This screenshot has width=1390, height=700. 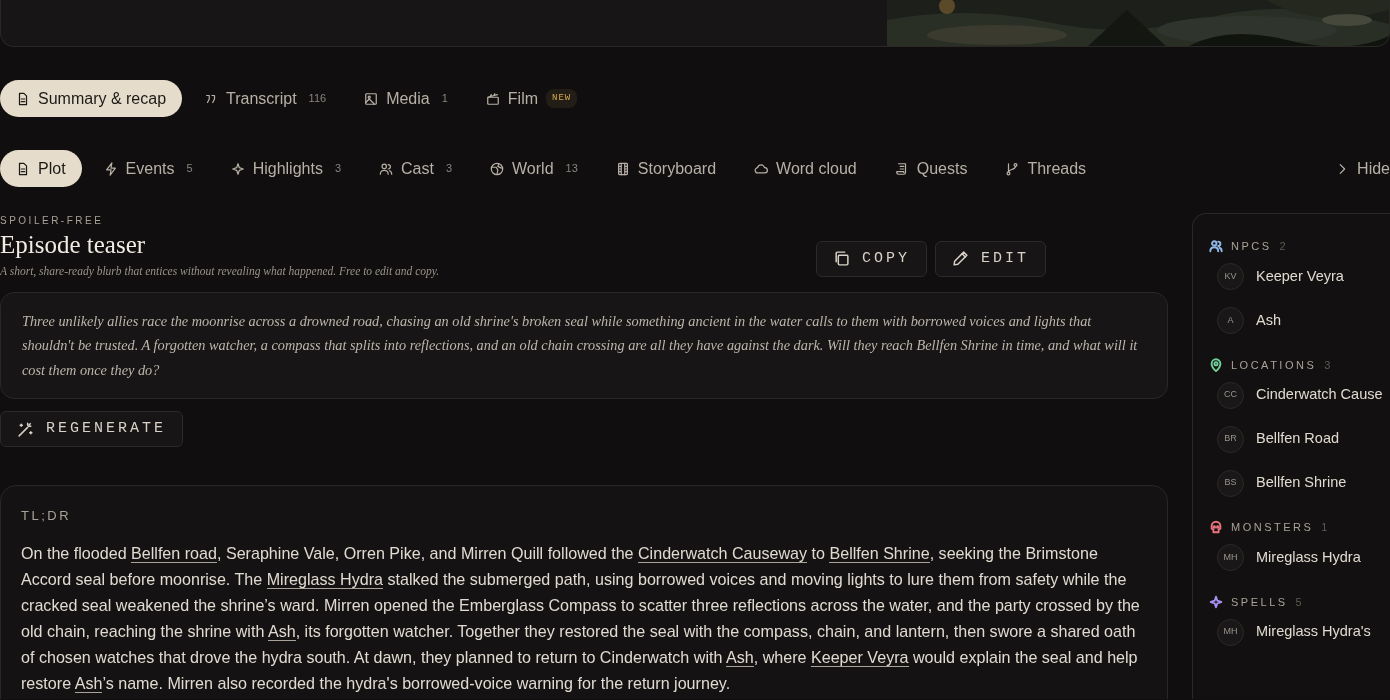 I want to click on tab: Quests, so click(x=931, y=168).